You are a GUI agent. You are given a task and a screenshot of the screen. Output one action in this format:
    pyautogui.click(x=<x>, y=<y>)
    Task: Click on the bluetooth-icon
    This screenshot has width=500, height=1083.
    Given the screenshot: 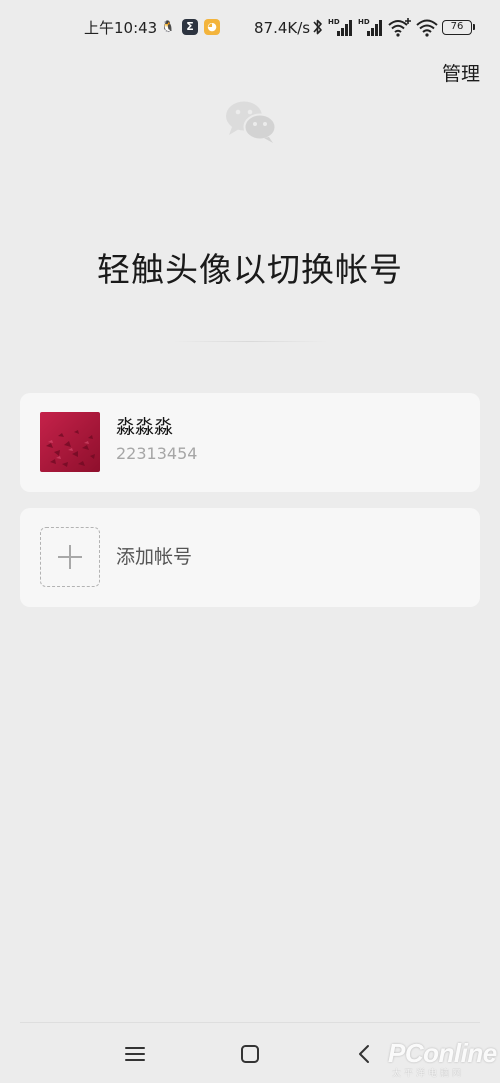 What is the action you would take?
    pyautogui.click(x=317, y=27)
    